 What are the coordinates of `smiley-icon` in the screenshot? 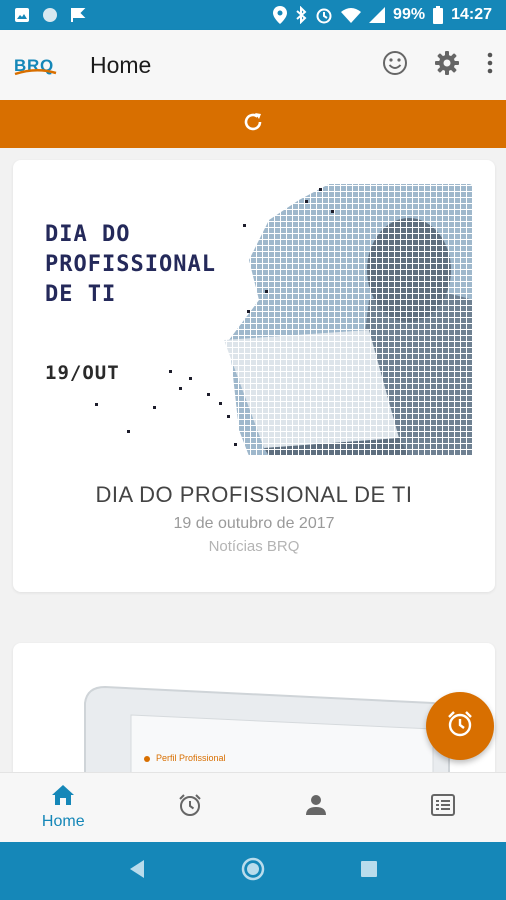 It's located at (395, 65).